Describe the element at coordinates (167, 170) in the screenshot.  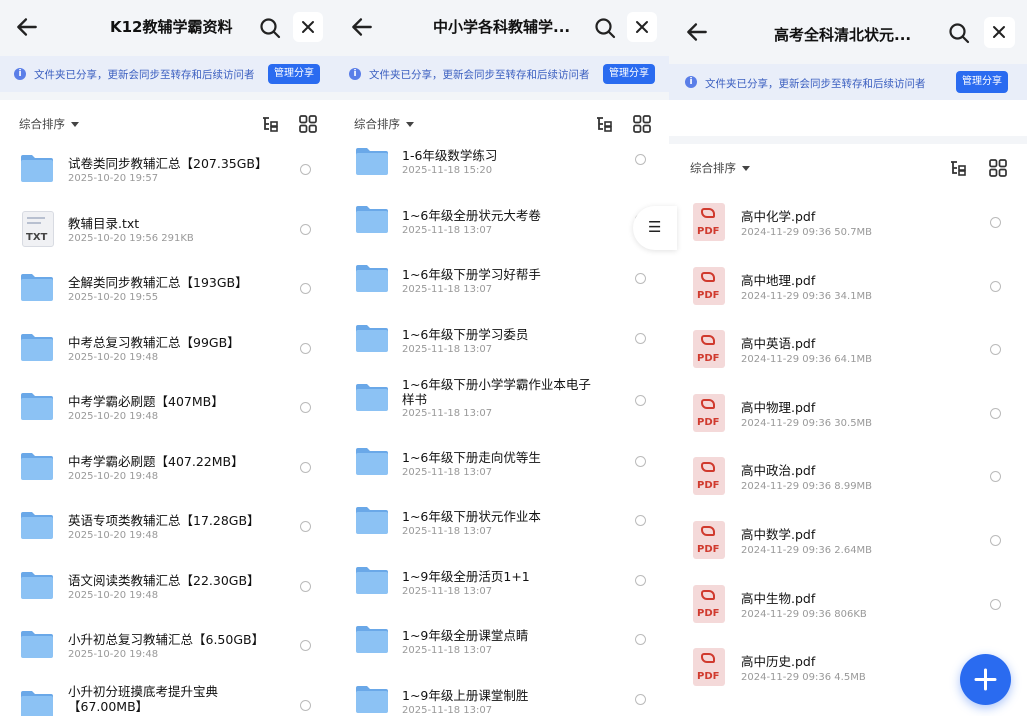
I see `folder-row: 试卷类同步教辅汇总【207.35GB】 2025-10-20 19:57` at that location.